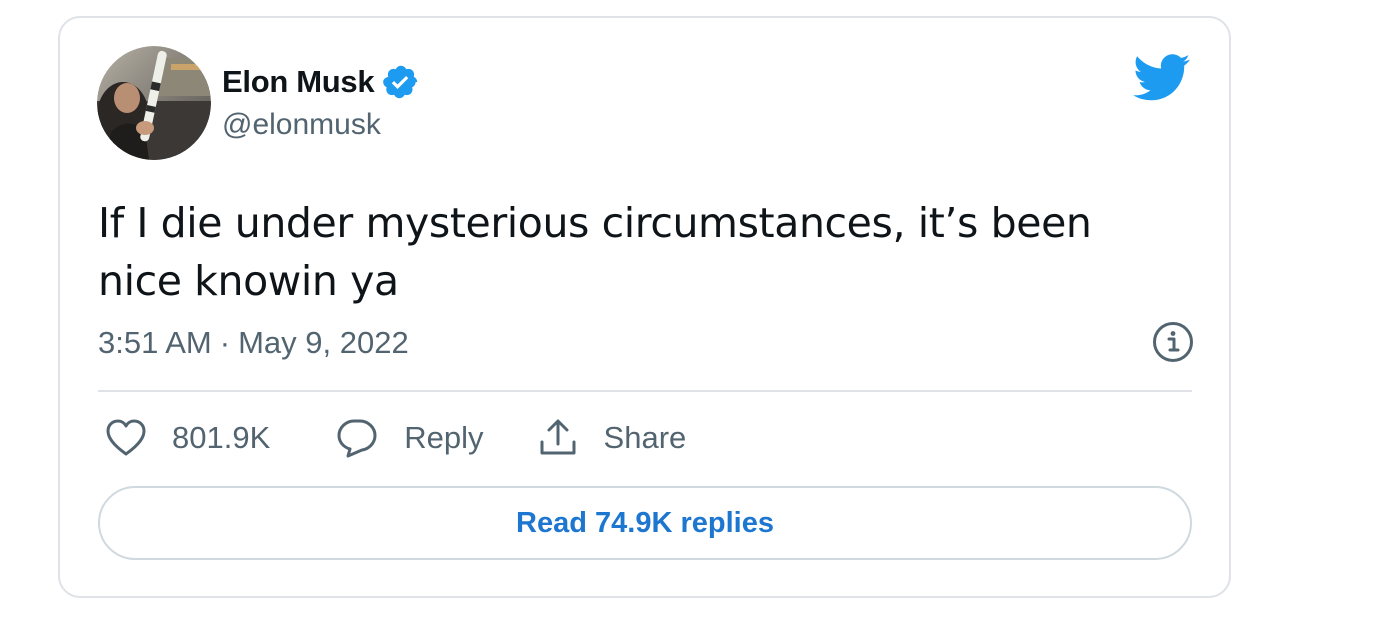 The width and height of the screenshot is (1400, 622). Describe the element at coordinates (154, 103) in the screenshot. I see `avatar` at that location.